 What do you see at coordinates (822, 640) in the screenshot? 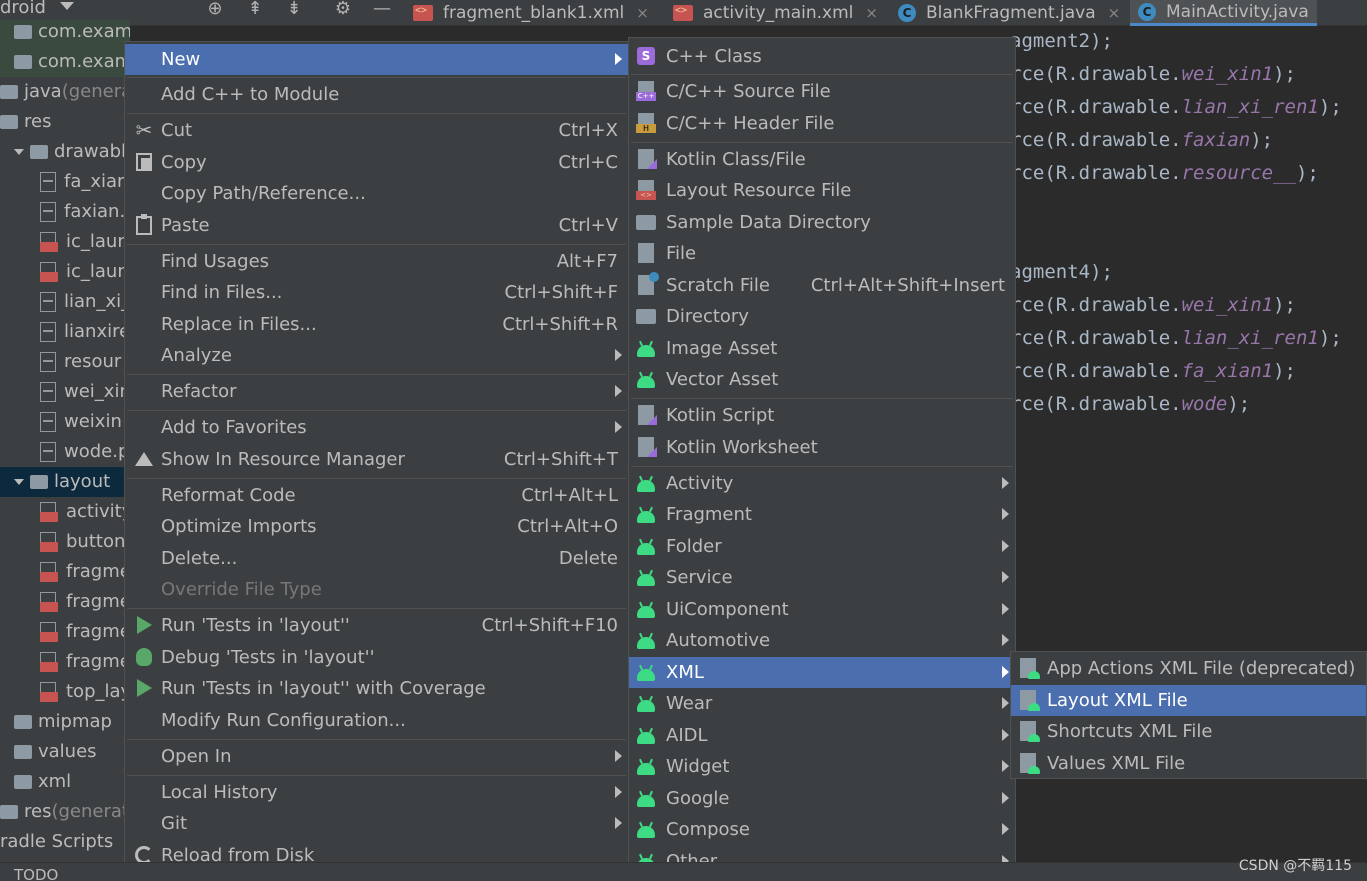
I see `menu-item: Automotive` at bounding box center [822, 640].